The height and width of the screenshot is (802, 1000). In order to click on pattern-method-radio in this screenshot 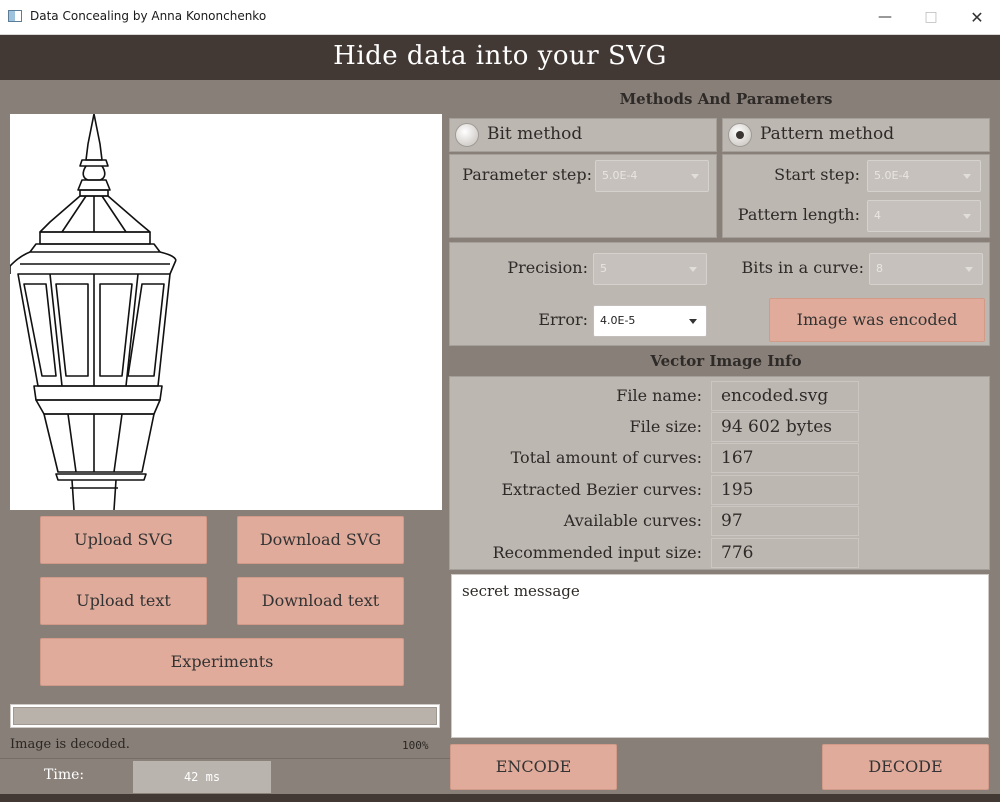, I will do `click(740, 135)`.